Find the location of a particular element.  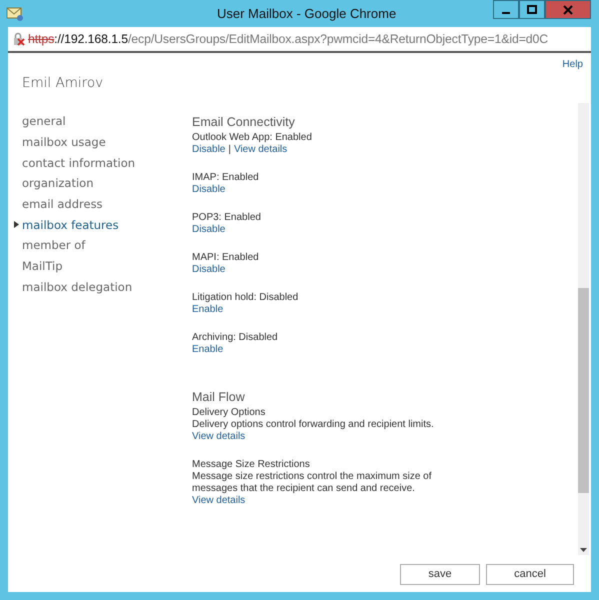

sidebar-item: email address is located at coordinates (62, 204).